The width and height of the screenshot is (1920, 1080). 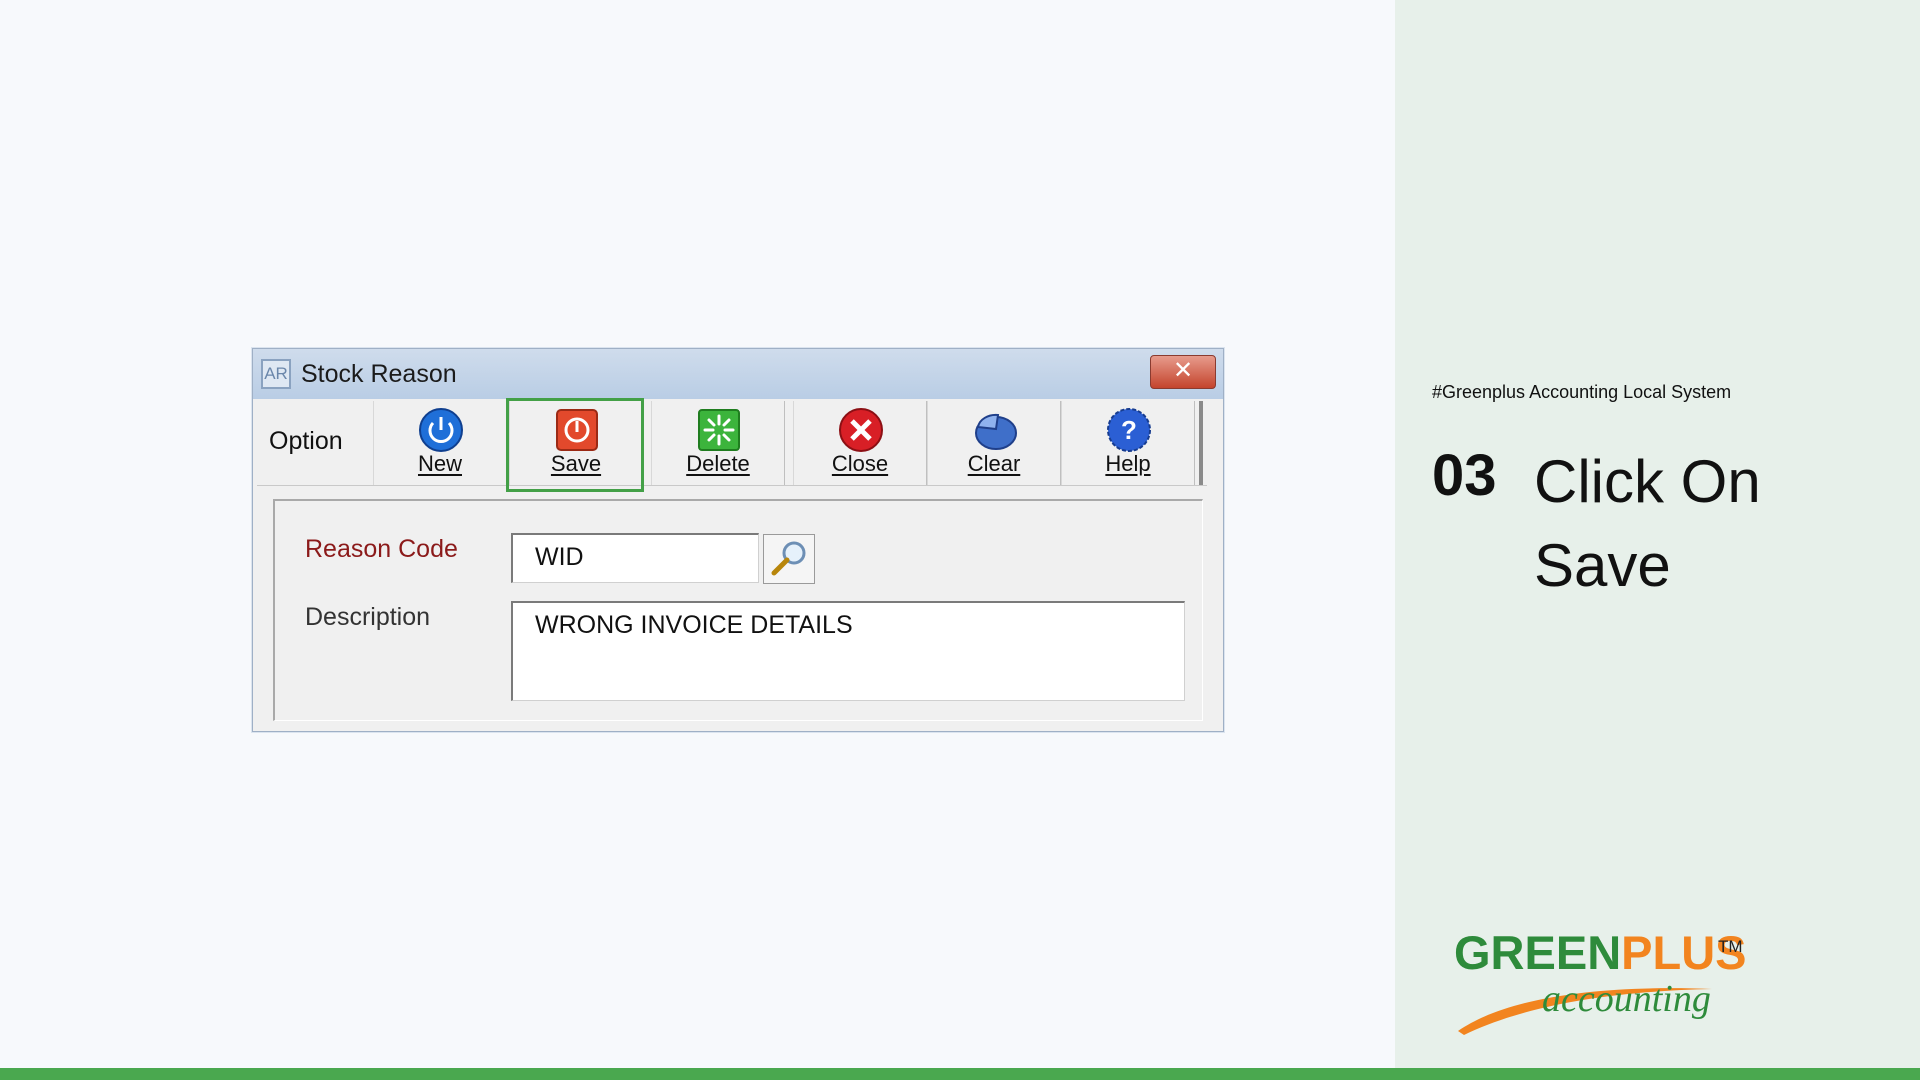 What do you see at coordinates (848, 651) in the screenshot?
I see `description-textarea: WRONG INVOICE DETAILS` at bounding box center [848, 651].